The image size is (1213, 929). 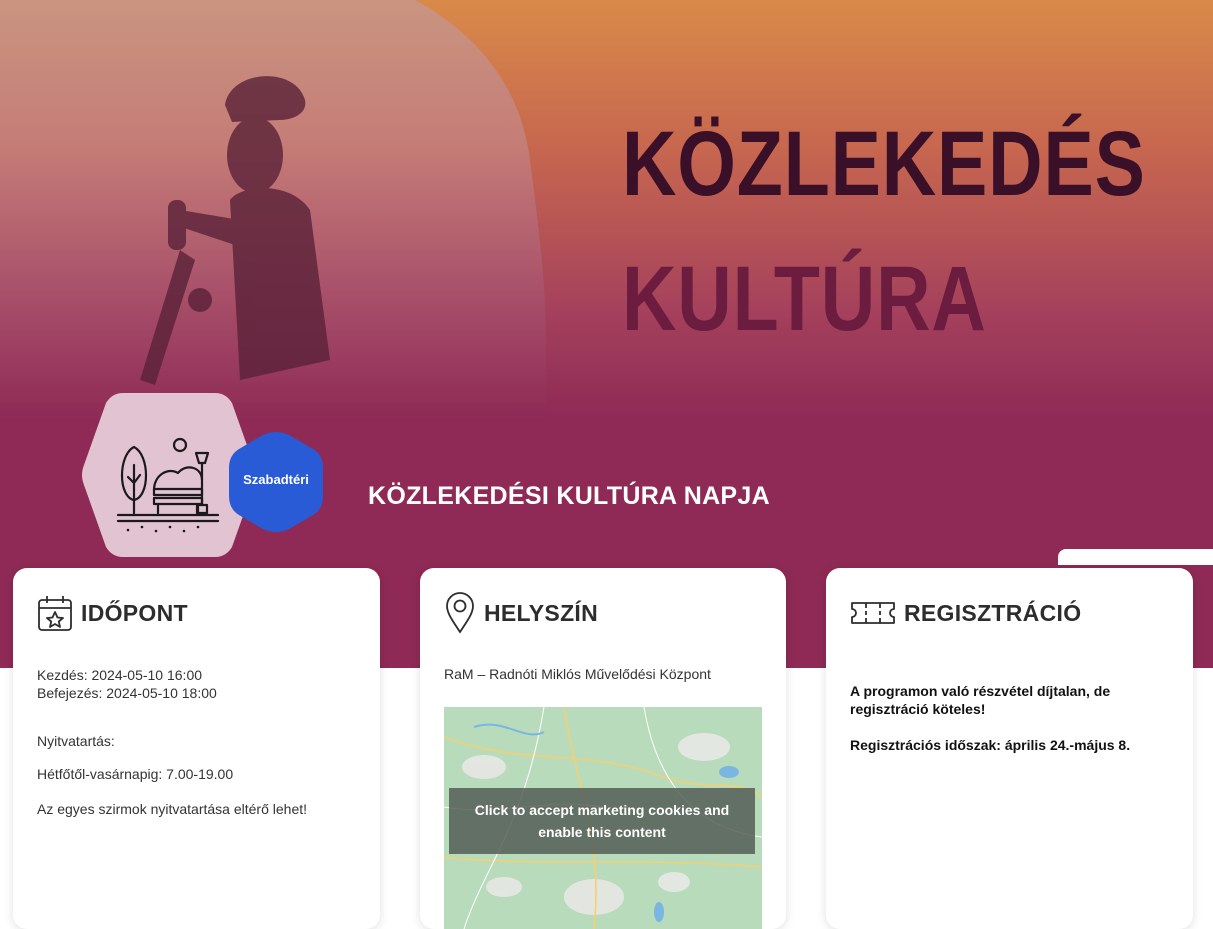 I want to click on time-card-header: IDŐPONT, so click(x=112, y=613).